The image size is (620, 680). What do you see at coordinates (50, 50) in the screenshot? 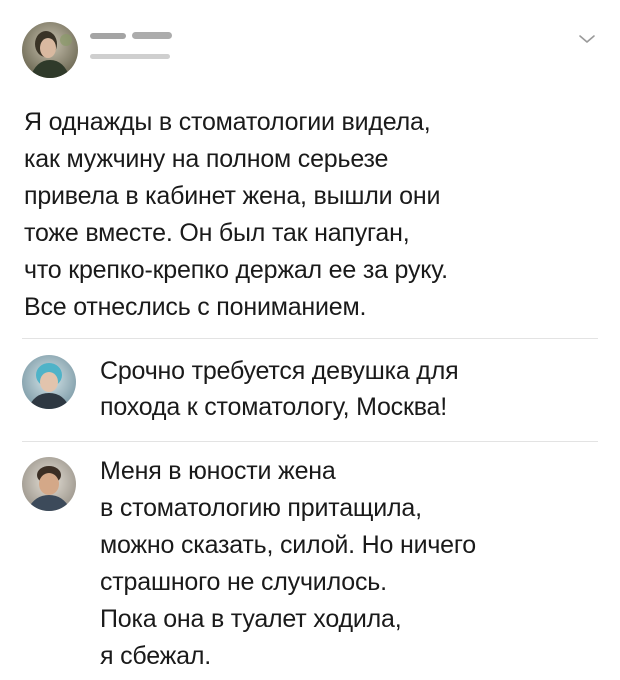
I see `author-avatar` at bounding box center [50, 50].